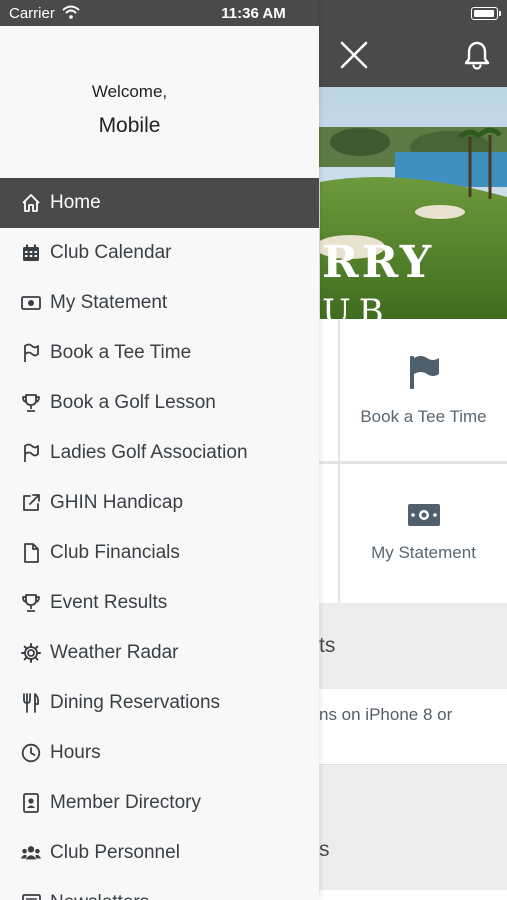 The height and width of the screenshot is (900, 507). Describe the element at coordinates (423, 552) in the screenshot. I see `tile-label: My Statement` at that location.